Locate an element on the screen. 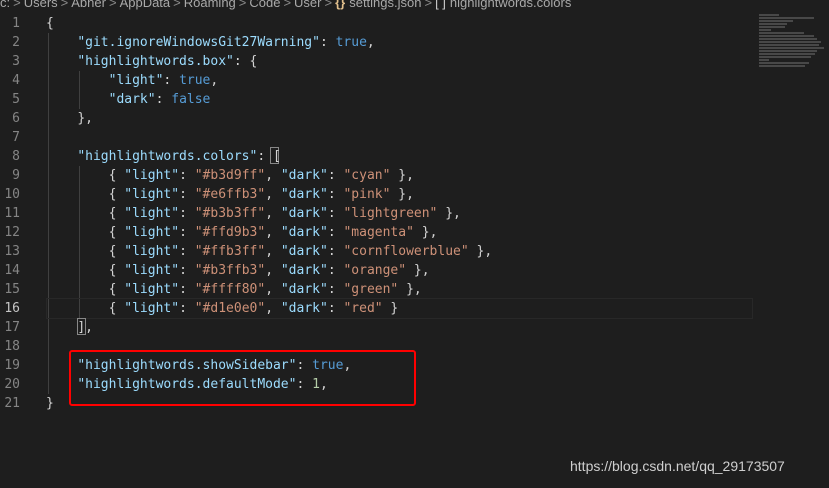 This screenshot has height=488, width=829. code-line: ], is located at coordinates (397, 327).